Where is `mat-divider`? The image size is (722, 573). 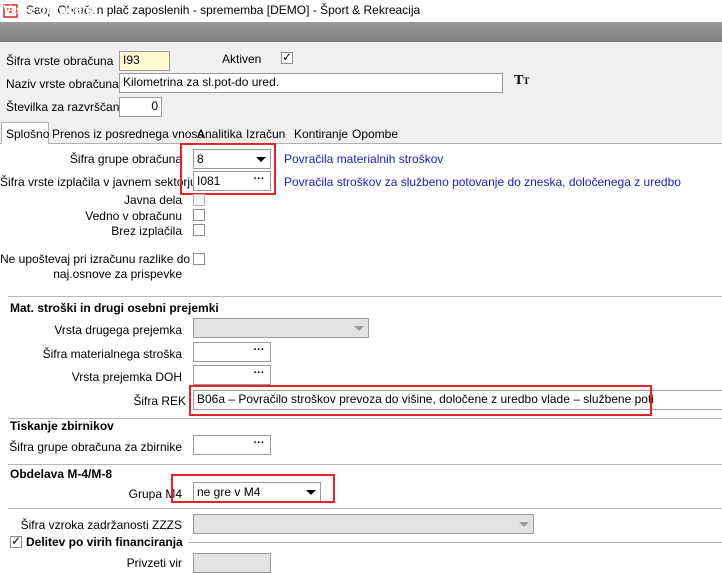 mat-divider is located at coordinates (365, 296).